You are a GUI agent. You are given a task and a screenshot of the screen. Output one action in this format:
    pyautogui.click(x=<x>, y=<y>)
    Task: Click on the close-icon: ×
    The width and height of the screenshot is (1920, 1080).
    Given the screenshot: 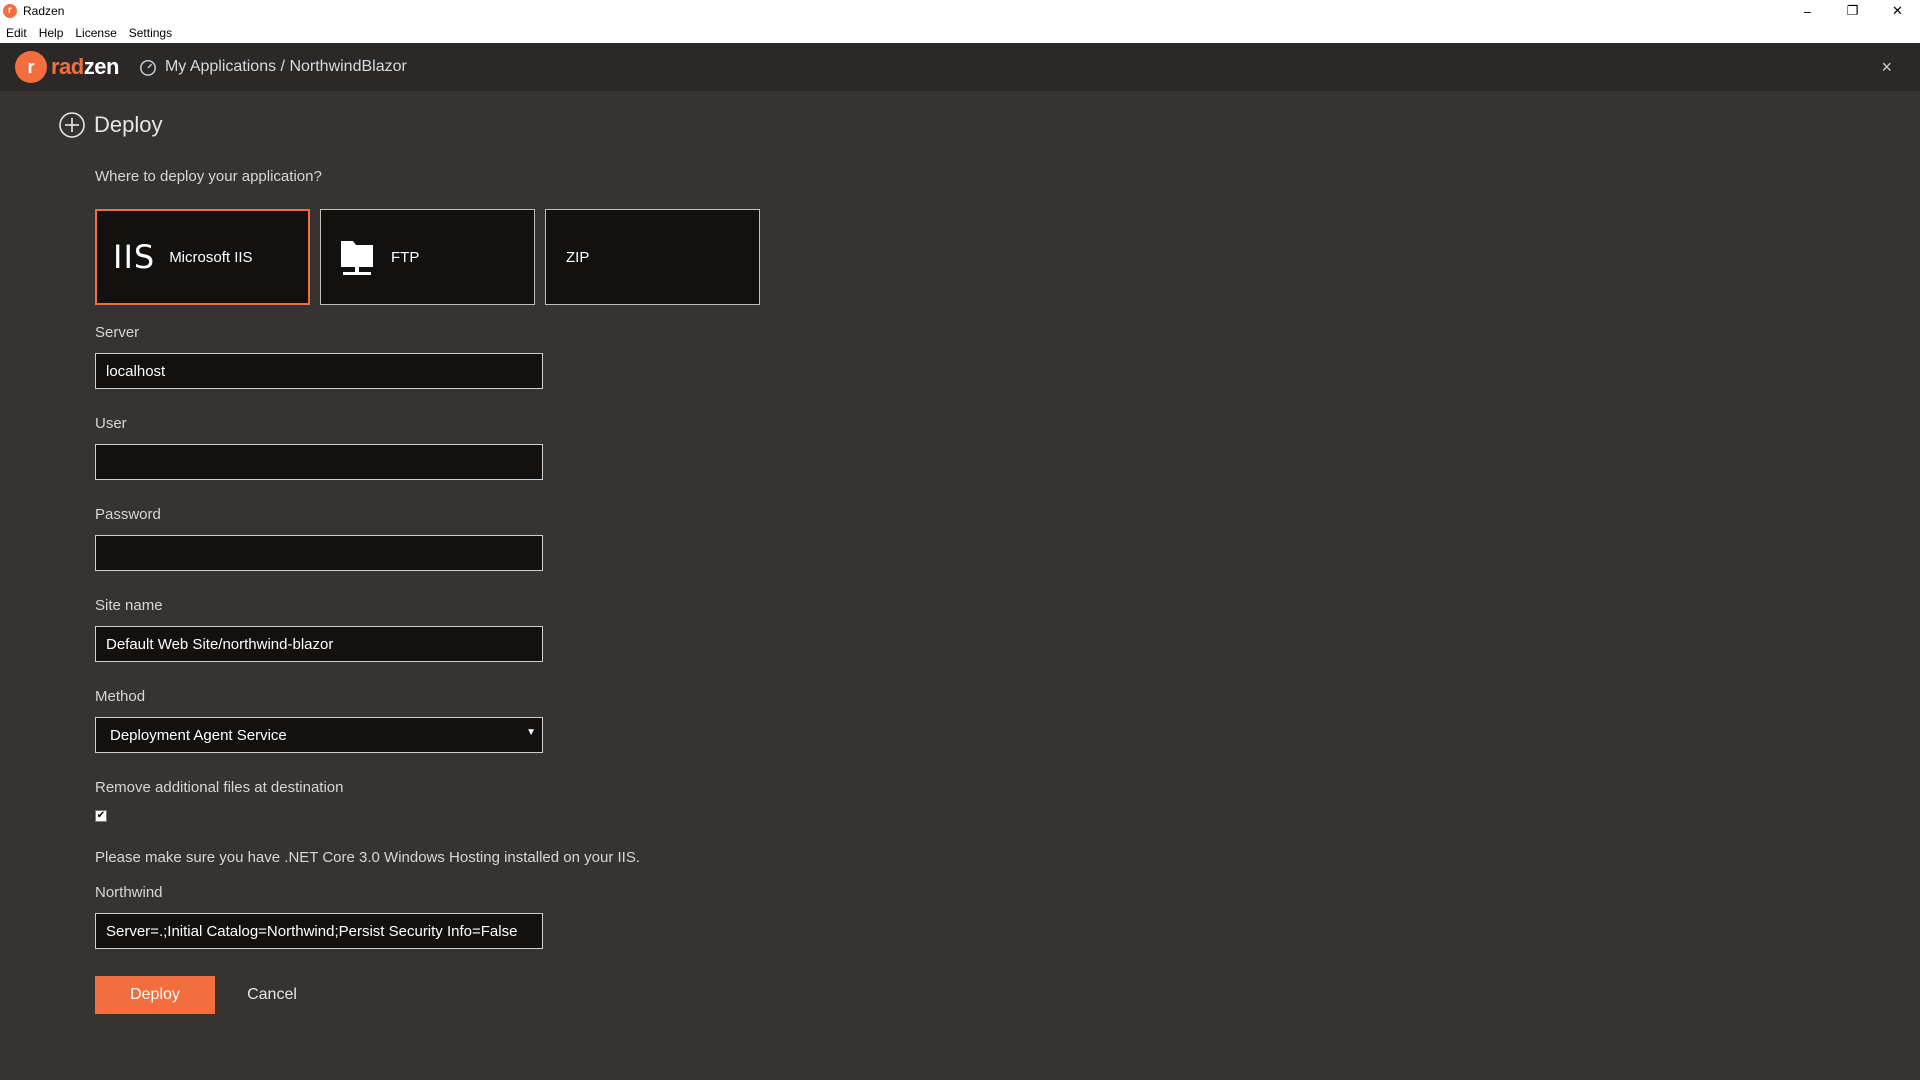 What is the action you would take?
    pyautogui.click(x=1886, y=67)
    